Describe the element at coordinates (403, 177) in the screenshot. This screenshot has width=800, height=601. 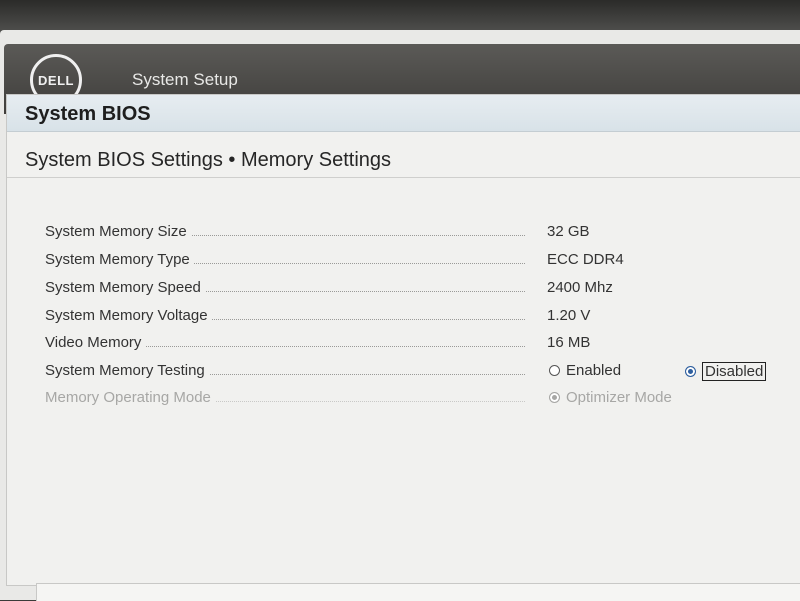
I see `breadcrumb-divider` at that location.